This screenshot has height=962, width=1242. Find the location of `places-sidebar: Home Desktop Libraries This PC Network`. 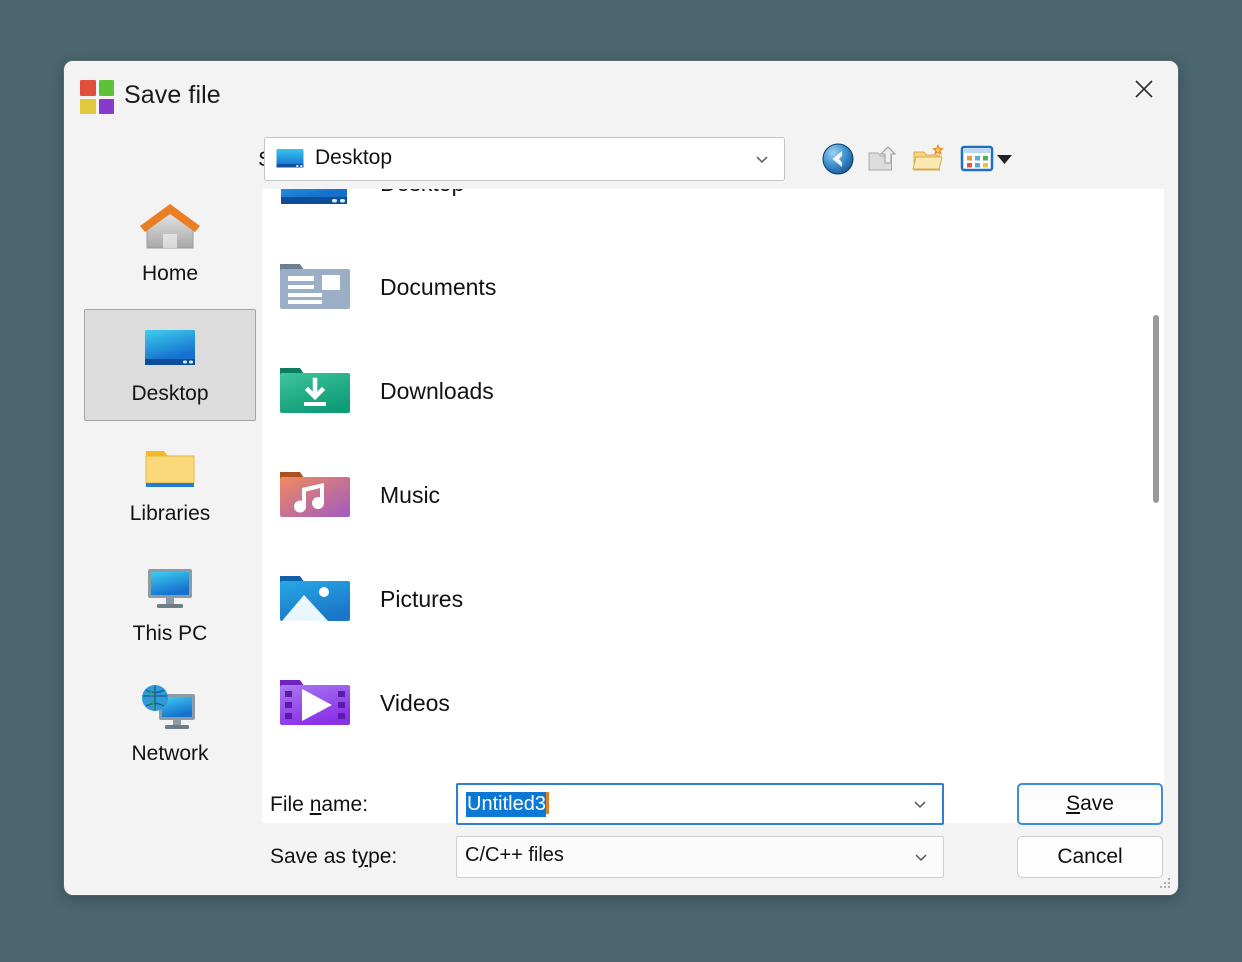

places-sidebar: Home Desktop Libraries This PC Network is located at coordinates (170, 506).